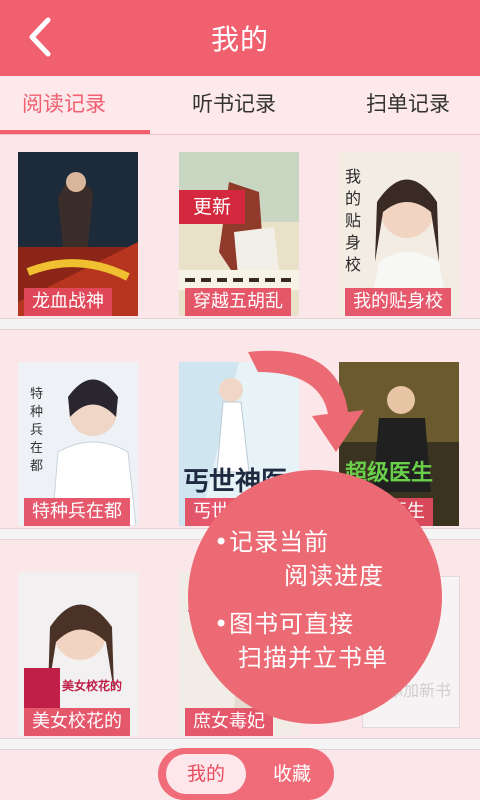 This screenshot has height=800, width=480. I want to click on page-title: 我的, so click(239, 39).